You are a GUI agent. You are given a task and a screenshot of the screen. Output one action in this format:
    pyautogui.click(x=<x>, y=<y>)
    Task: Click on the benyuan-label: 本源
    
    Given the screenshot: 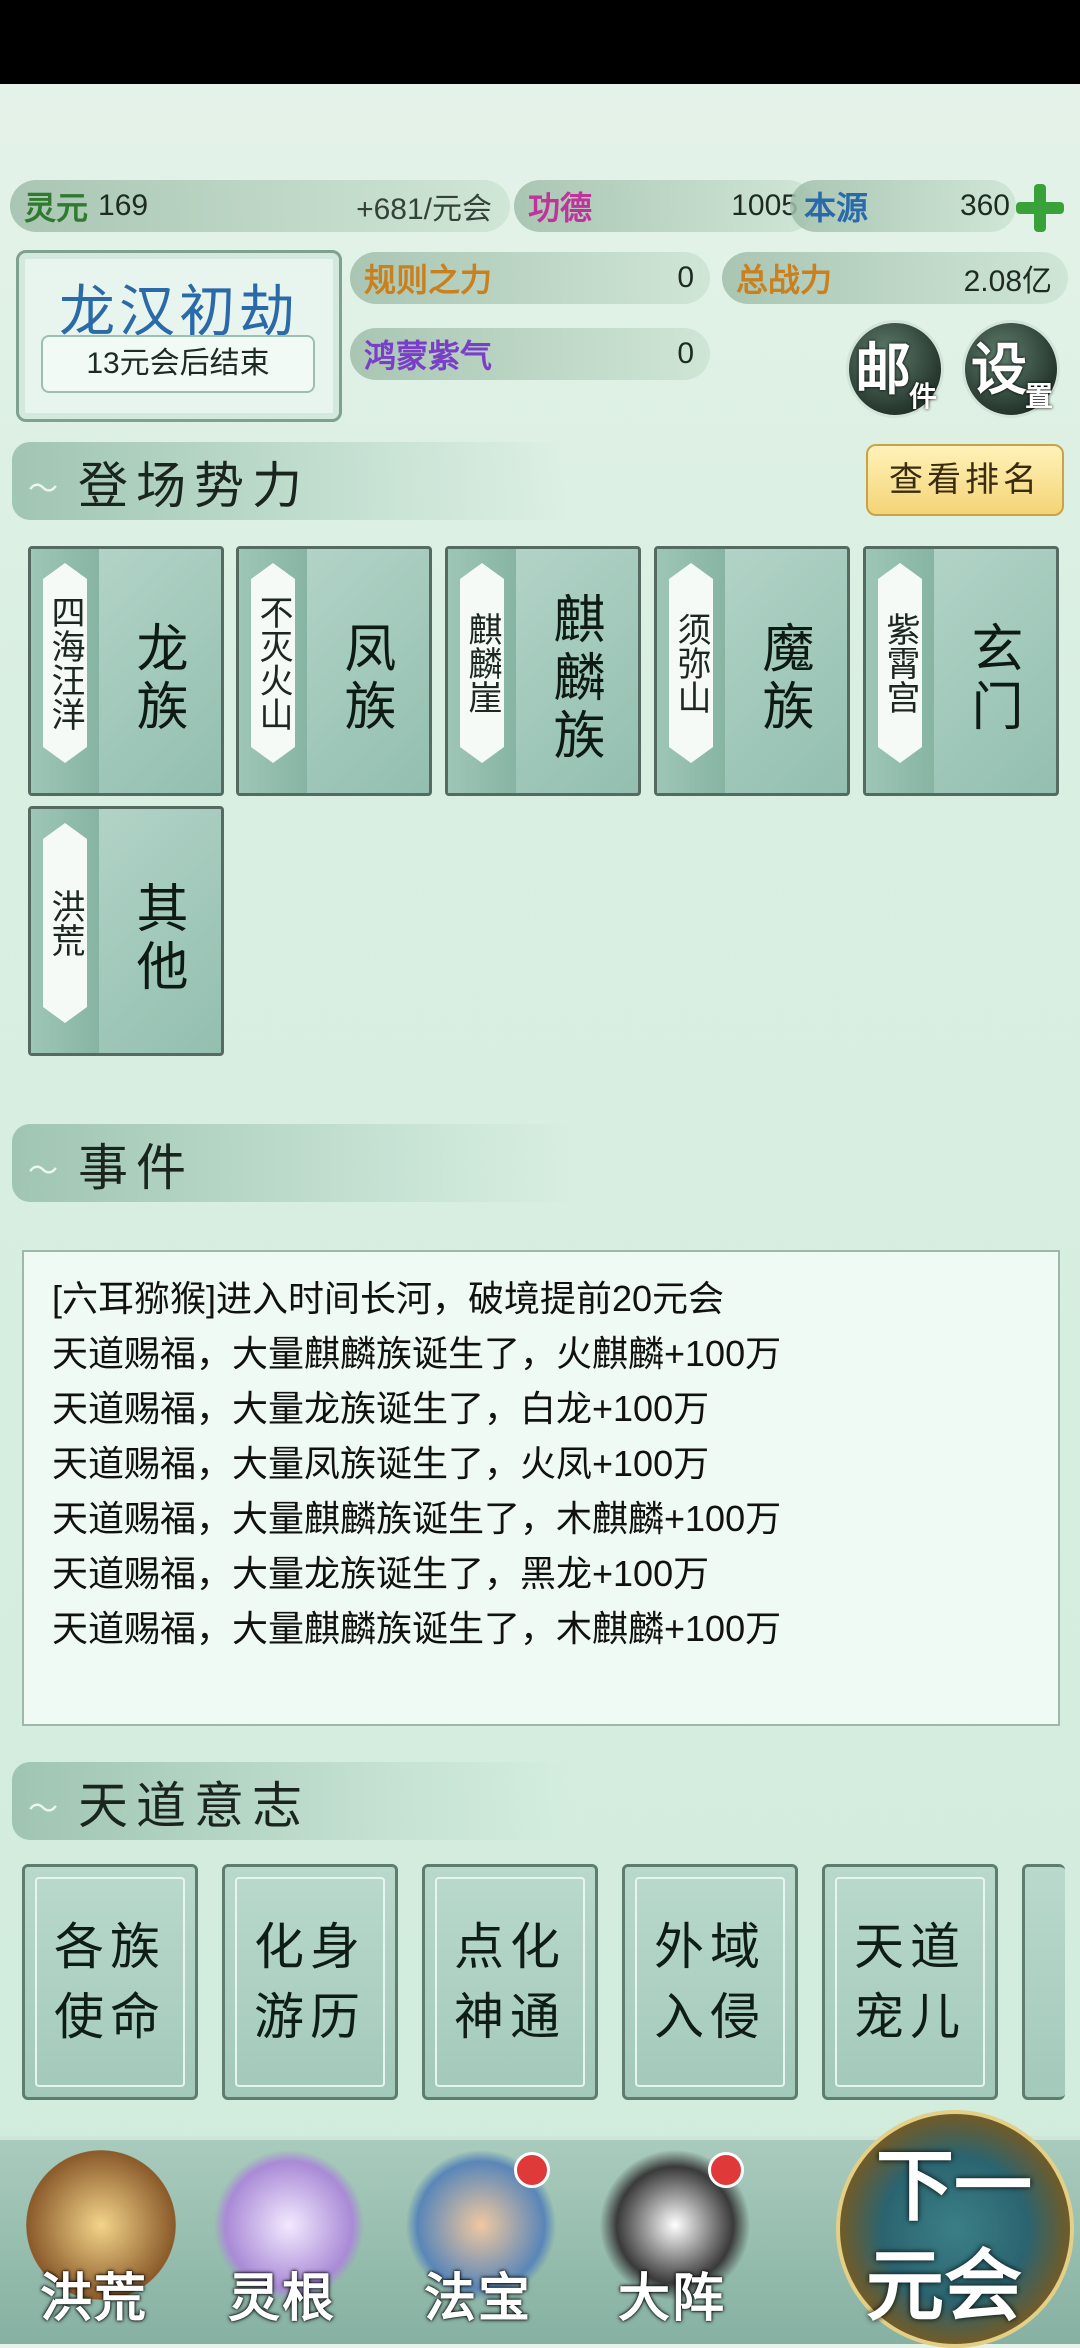 What is the action you would take?
    pyautogui.click(x=836, y=208)
    